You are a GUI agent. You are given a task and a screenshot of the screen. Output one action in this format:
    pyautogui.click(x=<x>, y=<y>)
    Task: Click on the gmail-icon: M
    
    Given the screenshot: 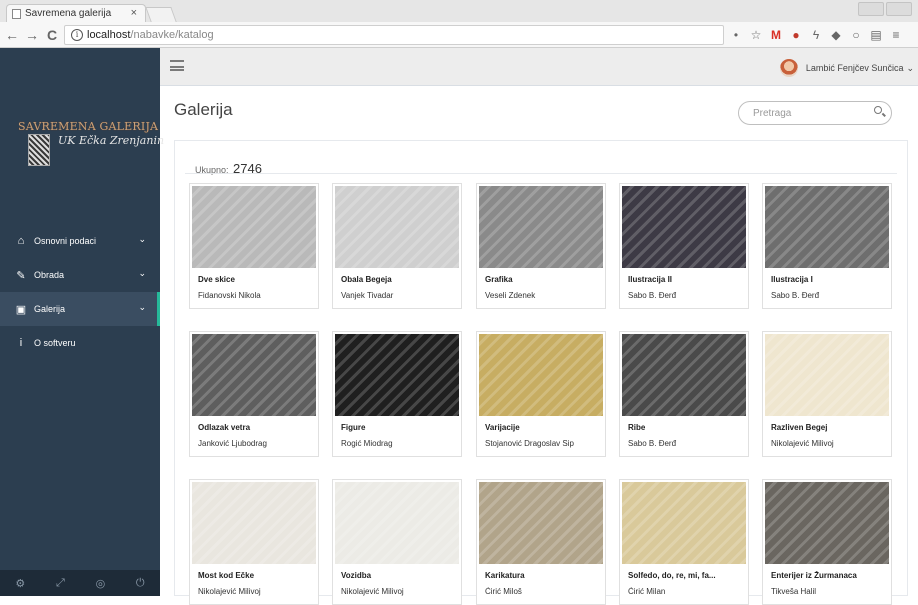 What is the action you would take?
    pyautogui.click(x=776, y=35)
    